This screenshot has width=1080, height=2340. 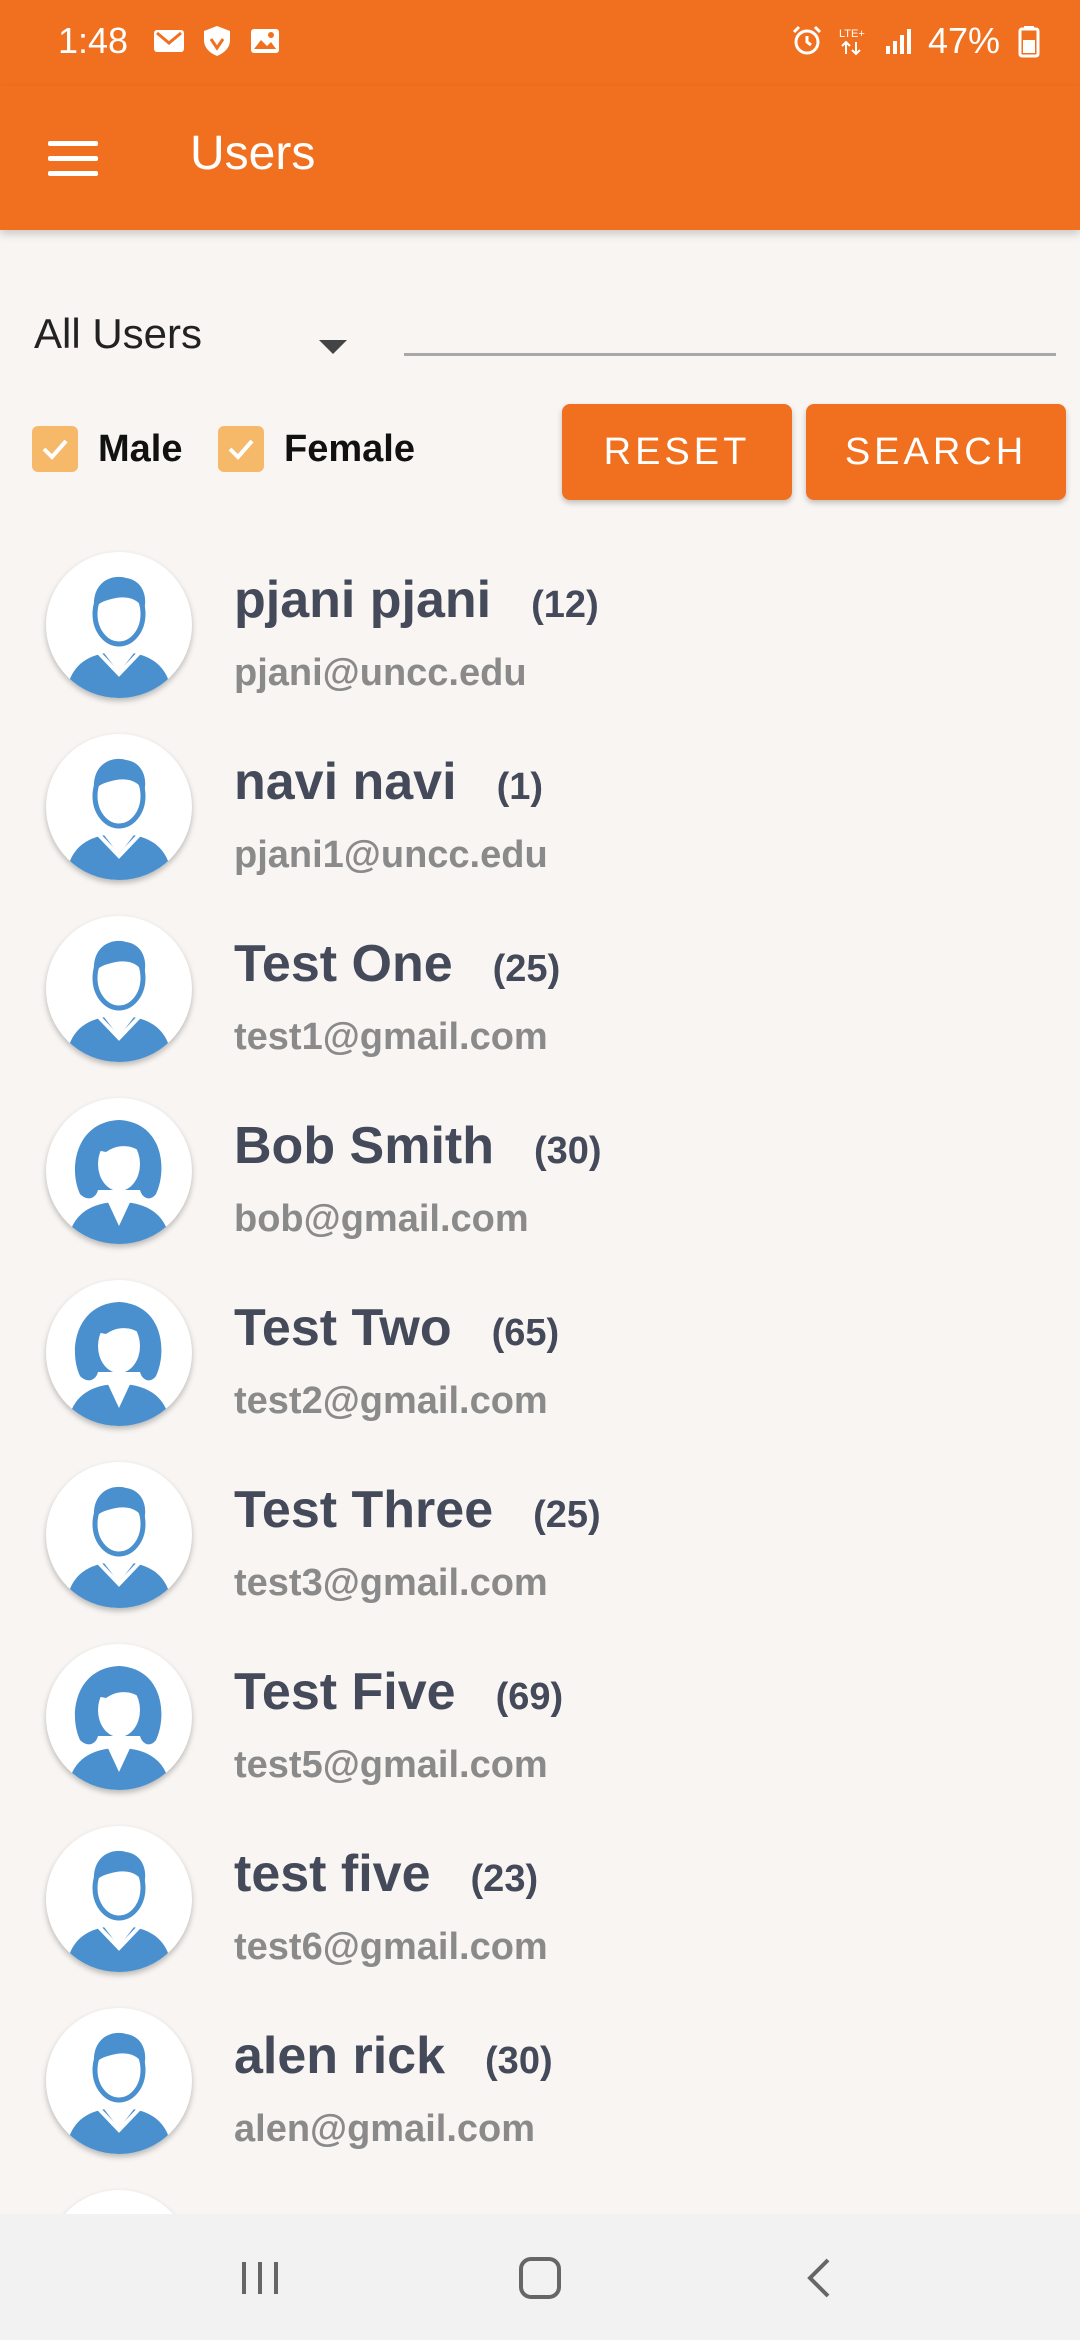 I want to click on female-checkbox: Female, so click(x=316, y=449).